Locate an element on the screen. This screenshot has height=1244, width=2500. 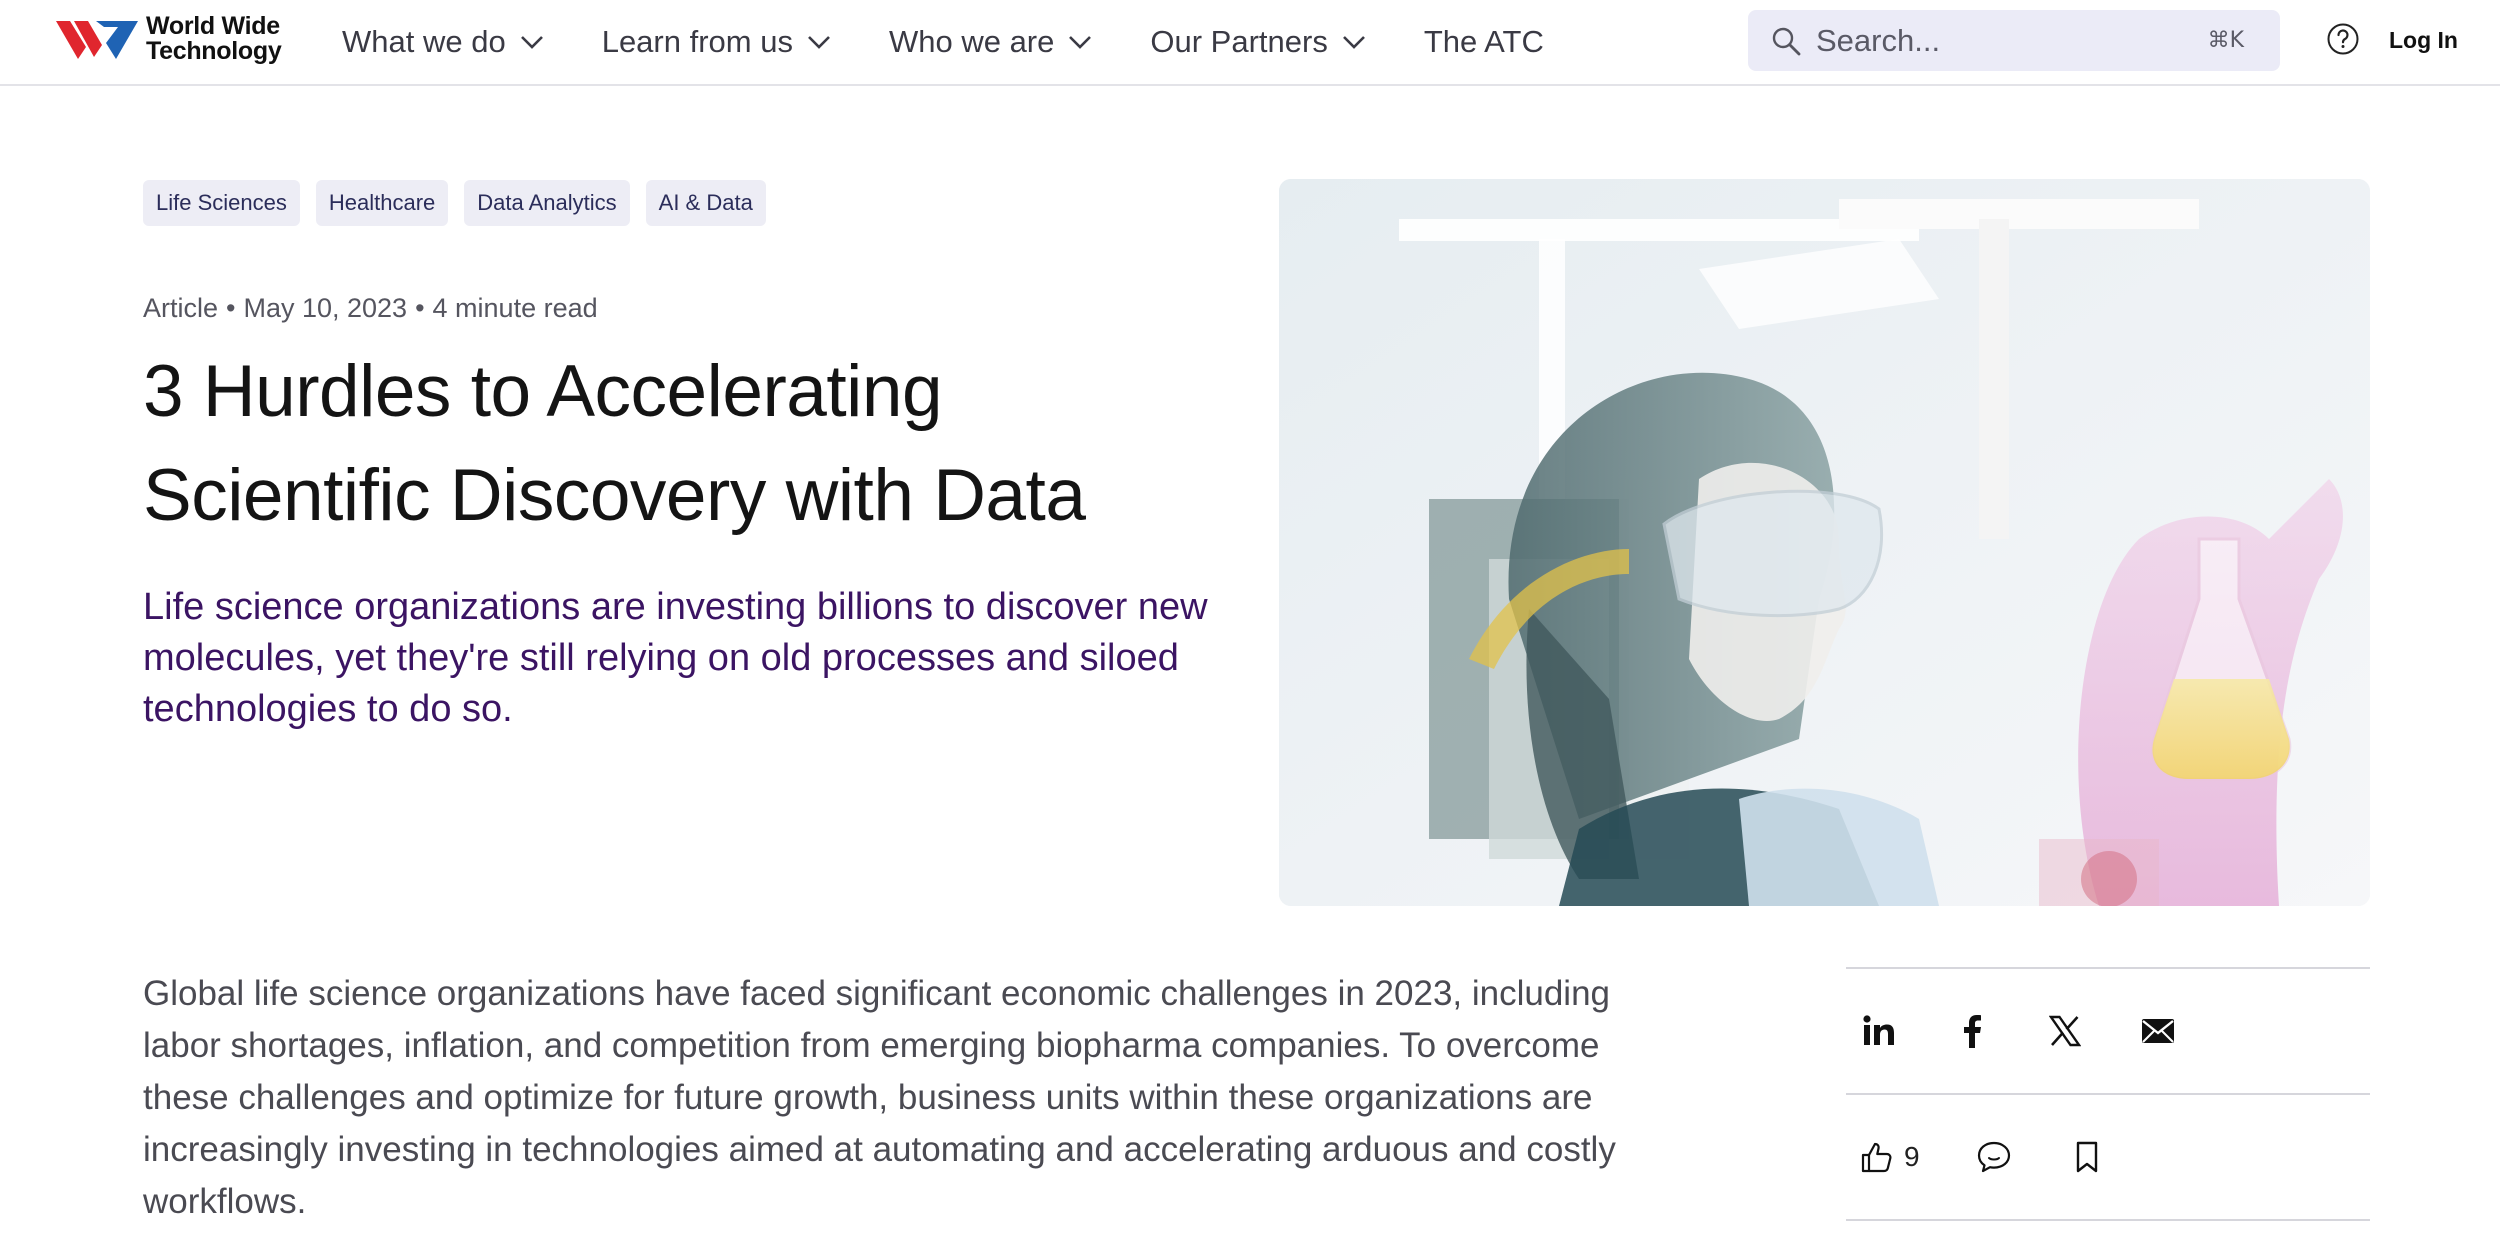
wwt-logo-text: World Wide Technology is located at coordinates (214, 38).